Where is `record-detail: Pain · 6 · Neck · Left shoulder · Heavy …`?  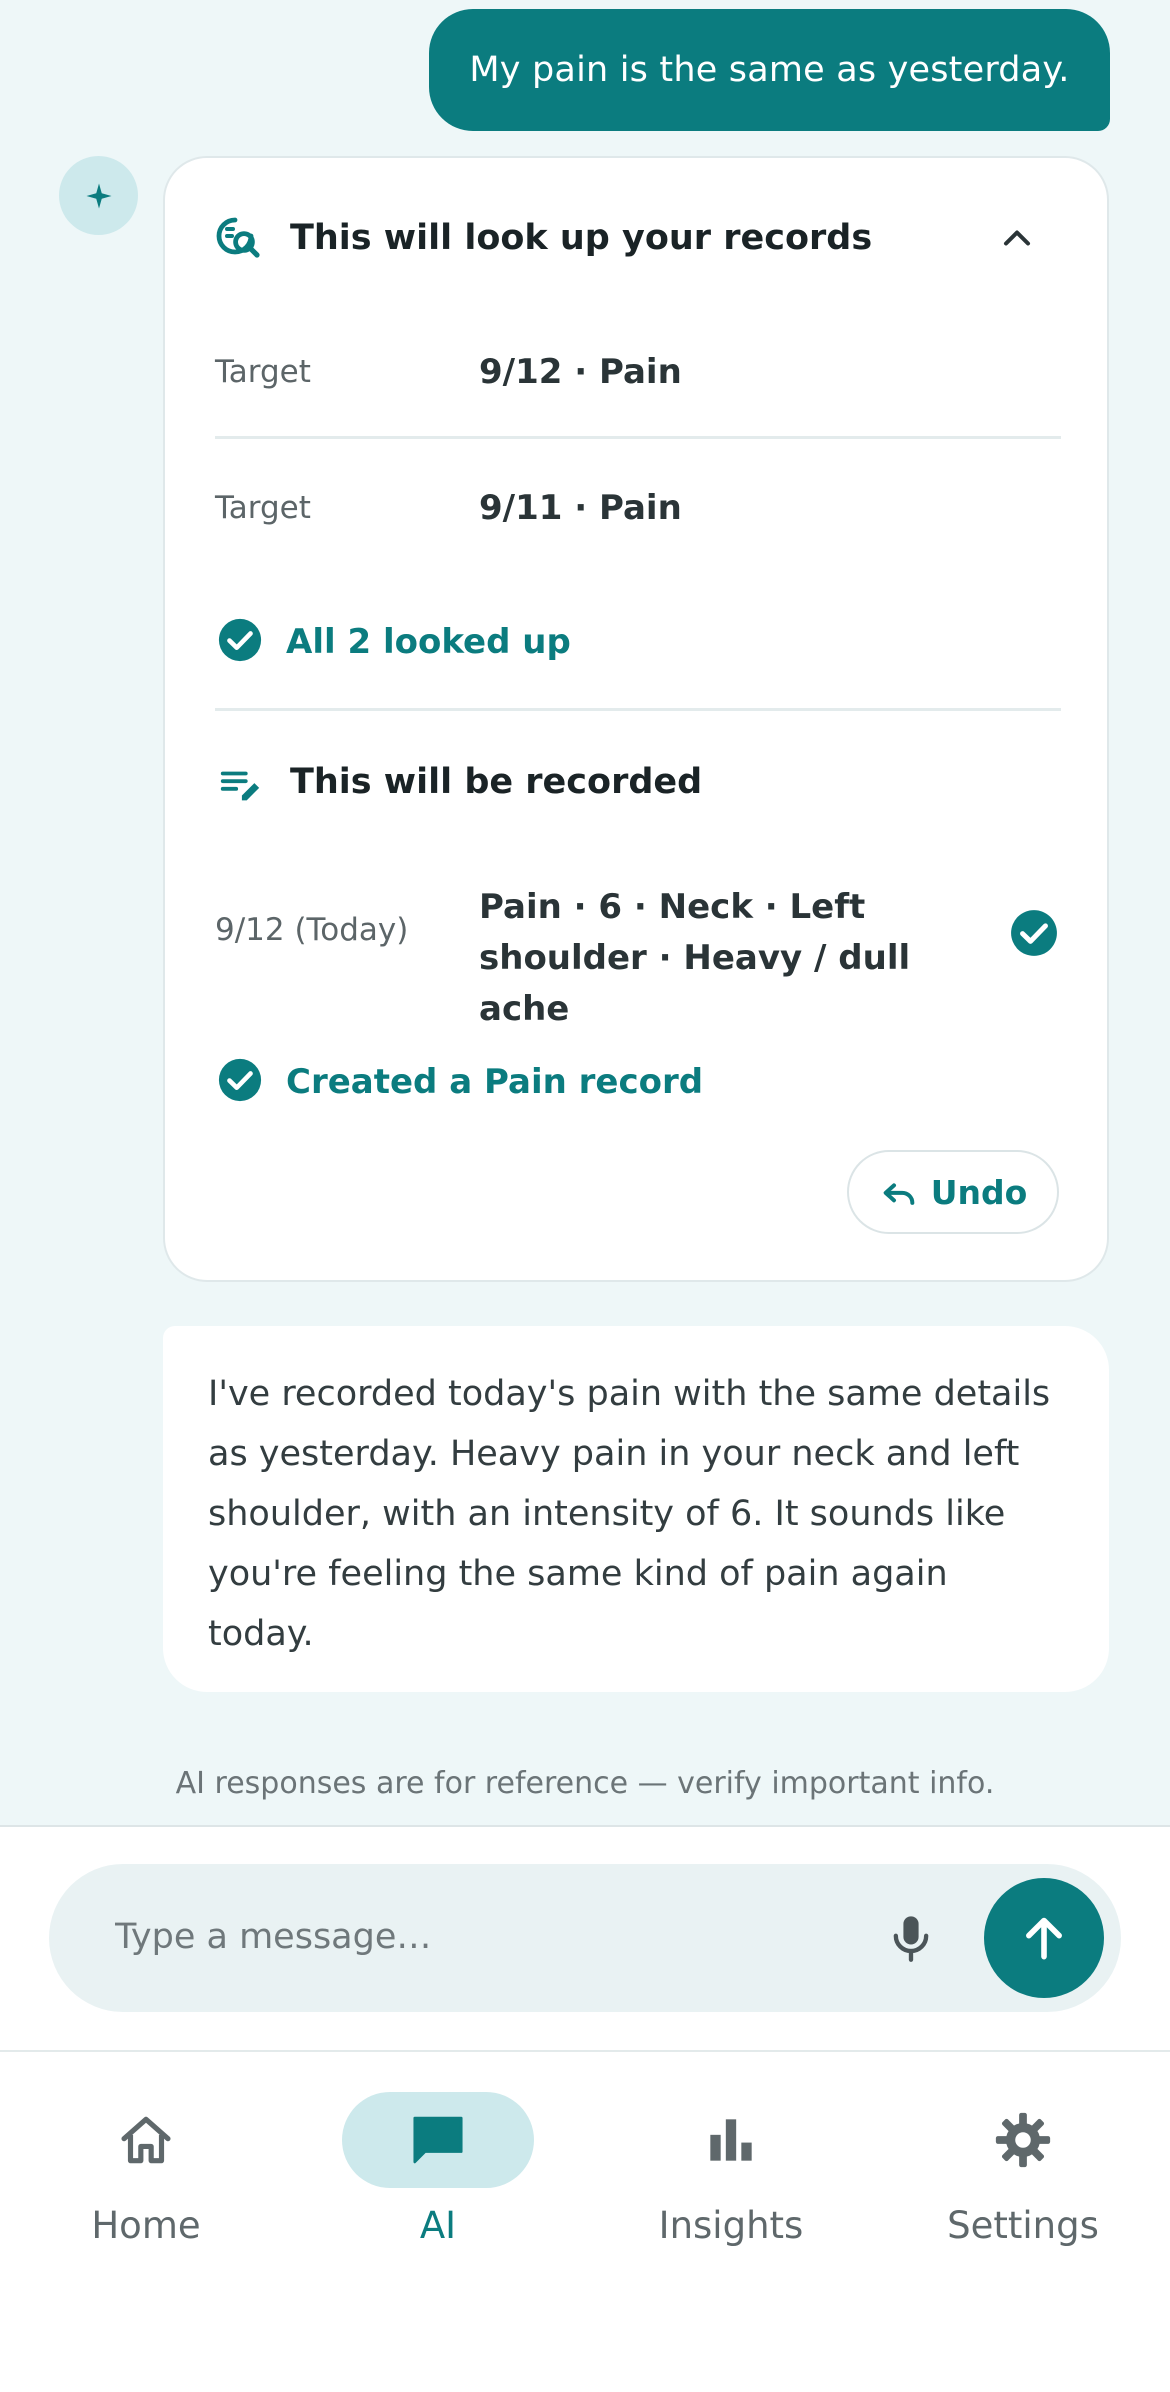 record-detail: Pain · 6 · Neck · Left shoulder · Heavy … is located at coordinates (695, 958).